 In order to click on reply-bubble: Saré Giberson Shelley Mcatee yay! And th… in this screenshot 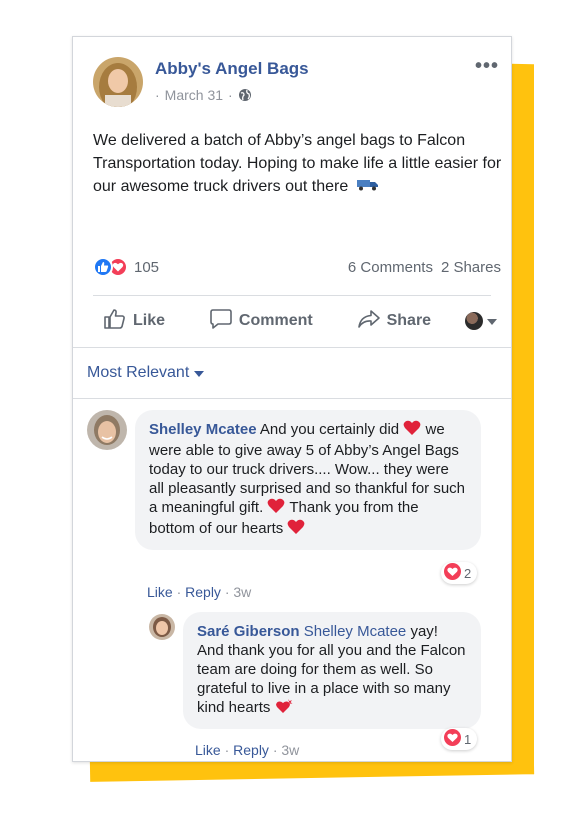, I will do `click(332, 670)`.